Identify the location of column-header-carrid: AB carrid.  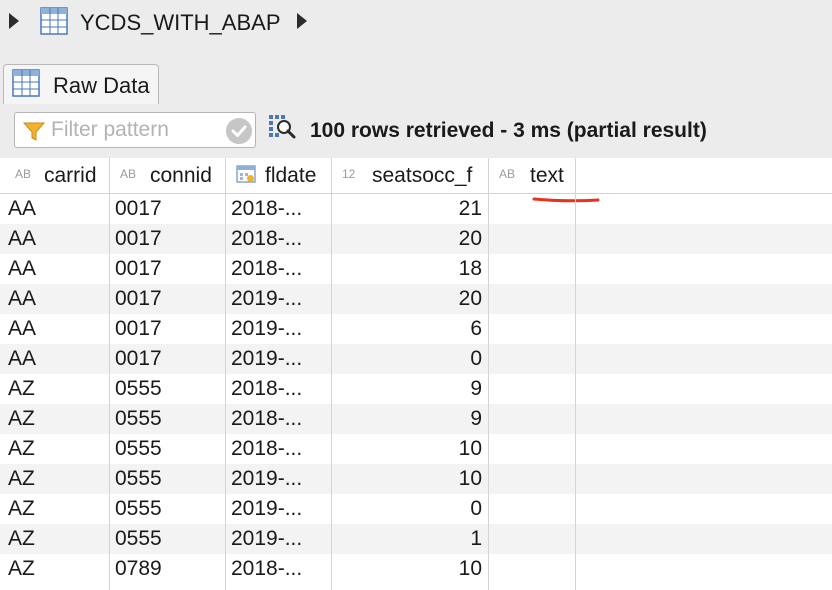
(55, 175).